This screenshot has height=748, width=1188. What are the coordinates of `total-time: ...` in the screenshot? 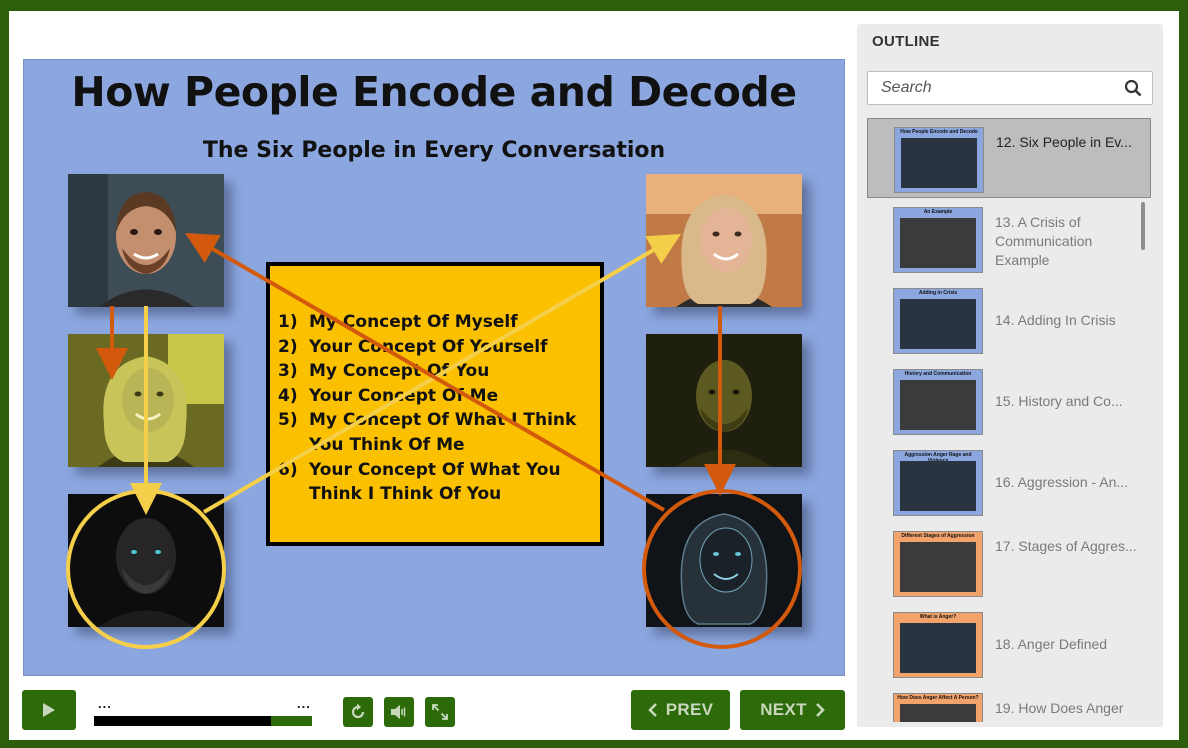 It's located at (304, 703).